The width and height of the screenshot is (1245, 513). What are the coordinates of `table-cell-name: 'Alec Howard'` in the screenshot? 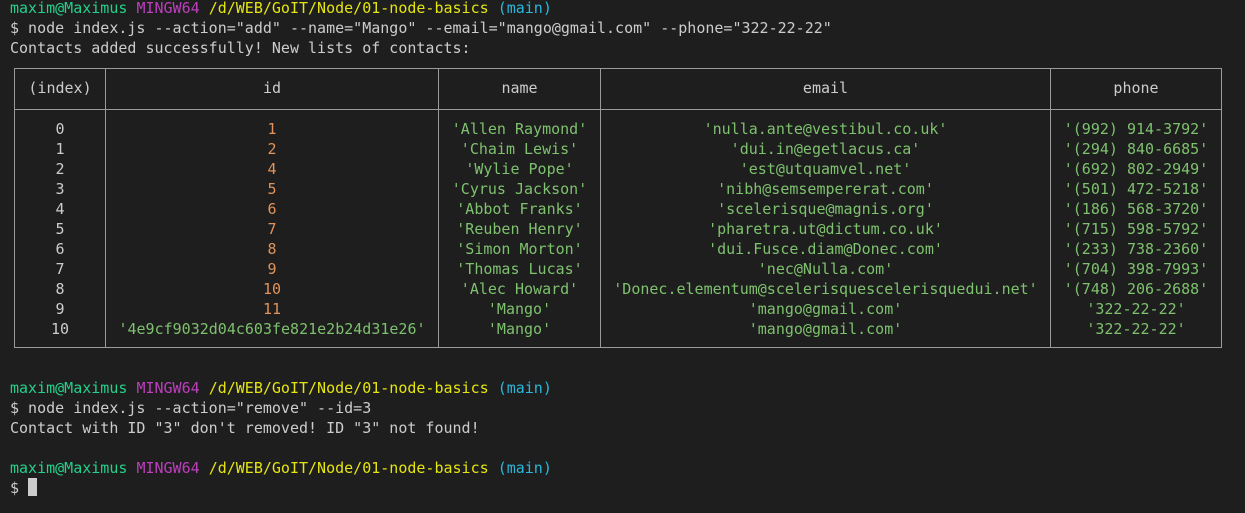 It's located at (519, 289).